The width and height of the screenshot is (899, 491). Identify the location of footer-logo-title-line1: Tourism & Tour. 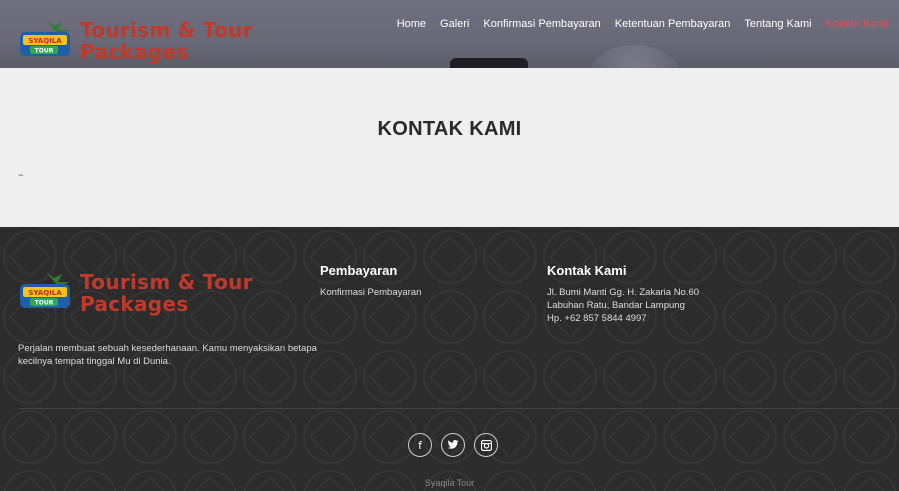
(166, 282).